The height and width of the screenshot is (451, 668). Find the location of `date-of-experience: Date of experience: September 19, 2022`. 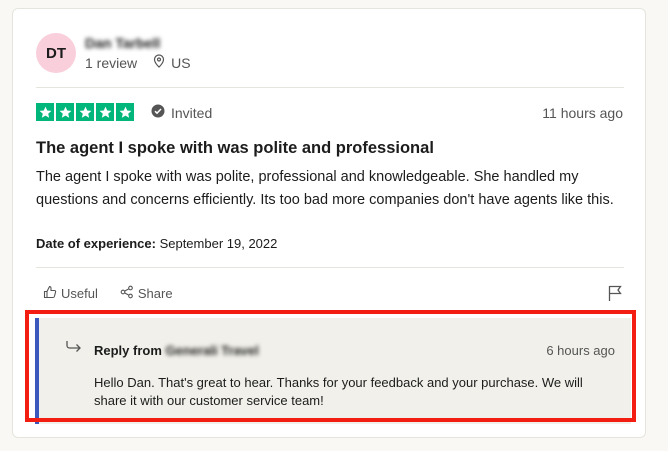

date-of-experience: Date of experience: September 19, 2022 is located at coordinates (156, 243).